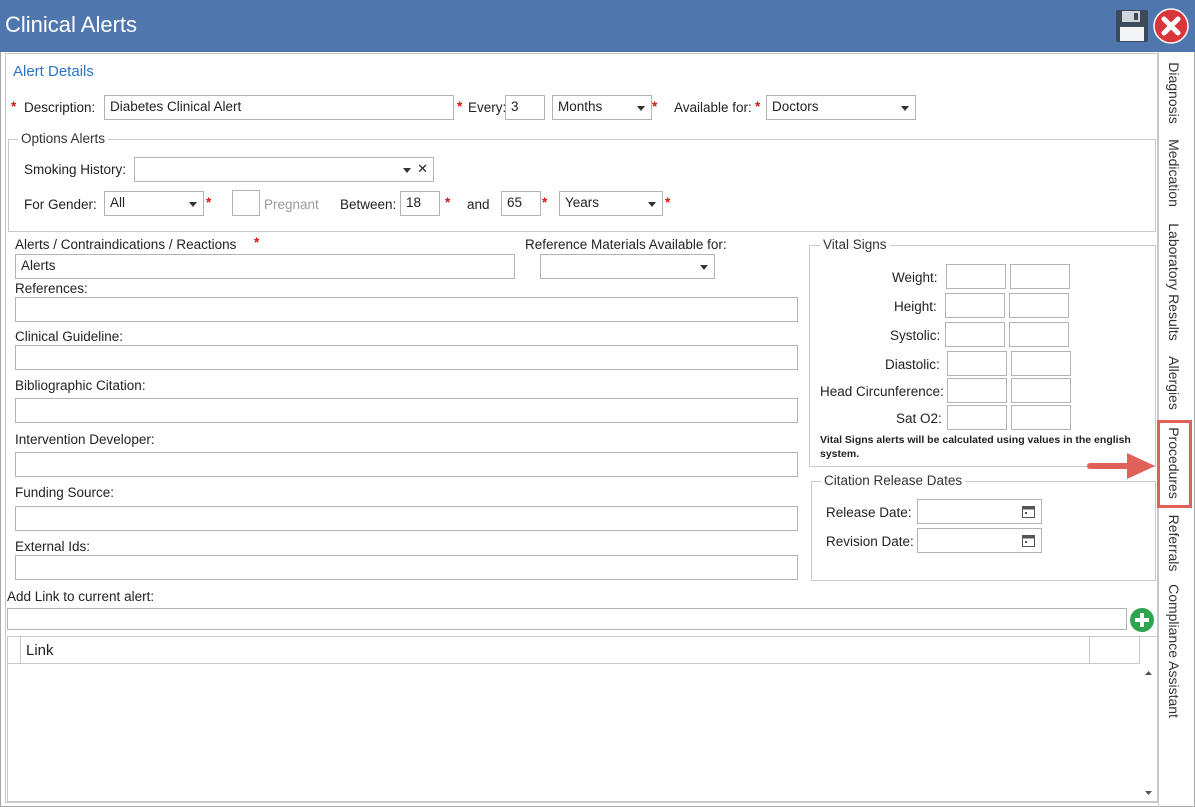  I want to click on smoking-history-select: ✕, so click(284, 169).